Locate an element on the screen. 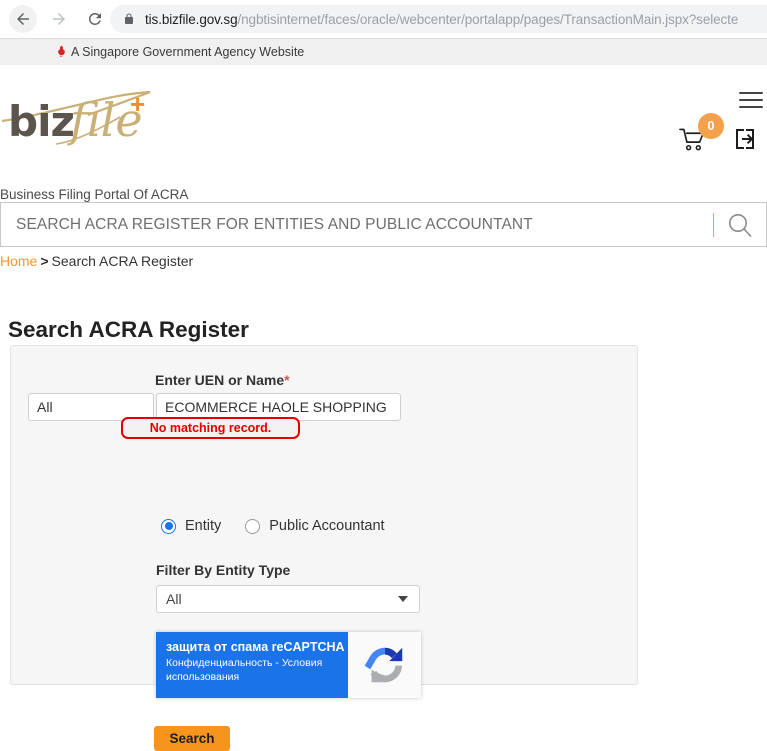 The image size is (767, 751). radio-public-accountant-label: Public Accountant is located at coordinates (327, 526).